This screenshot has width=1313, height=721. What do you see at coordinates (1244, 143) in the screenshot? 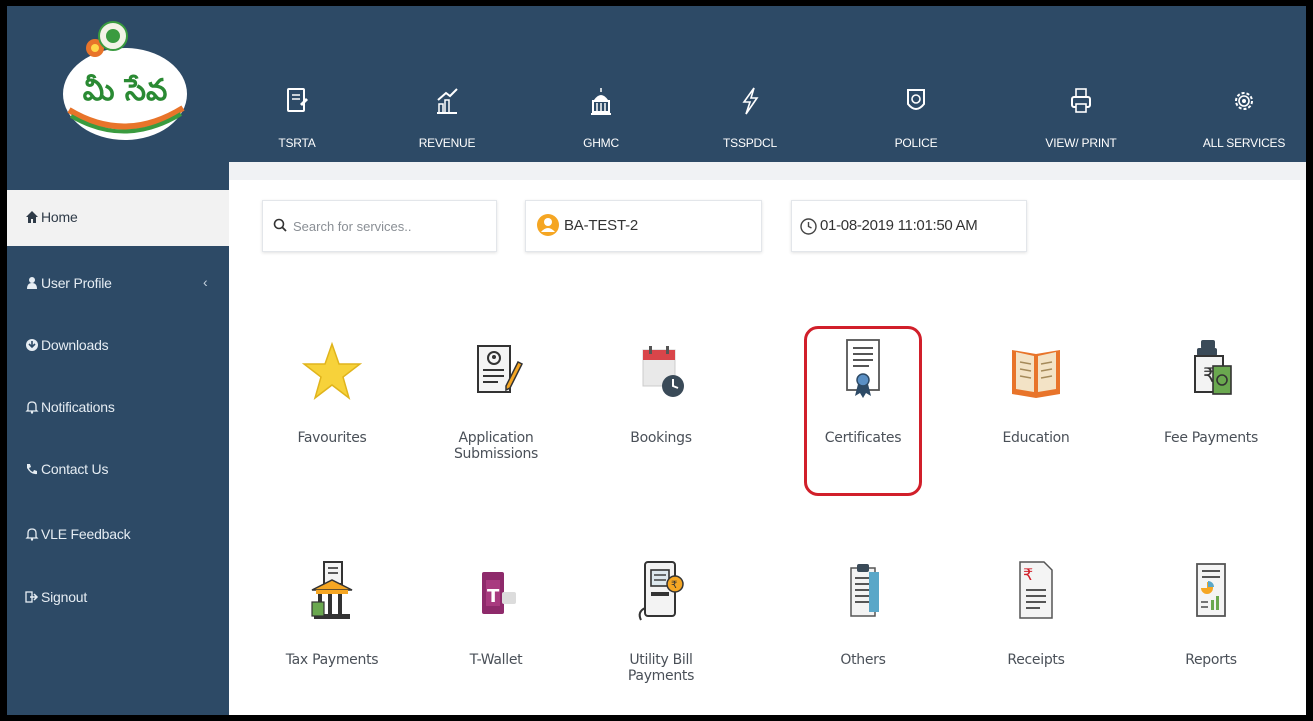
I see `nav-label: ALL SERVICES` at bounding box center [1244, 143].